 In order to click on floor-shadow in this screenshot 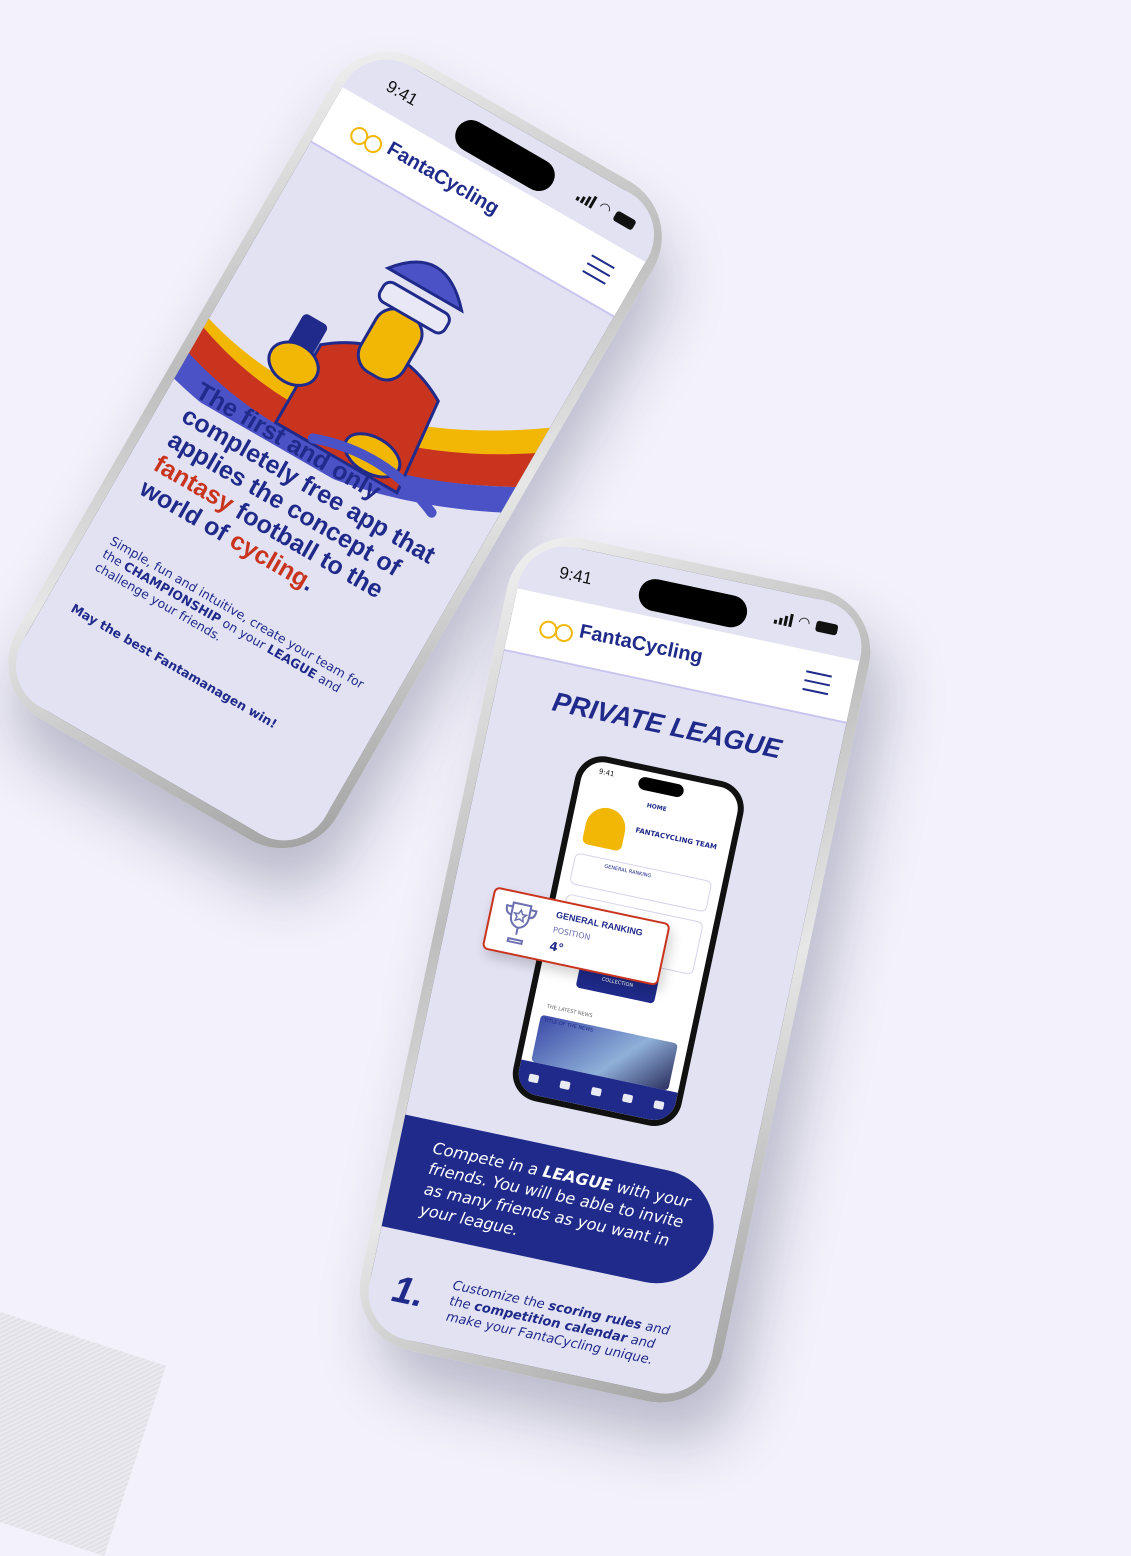, I will do `click(83, 1429)`.